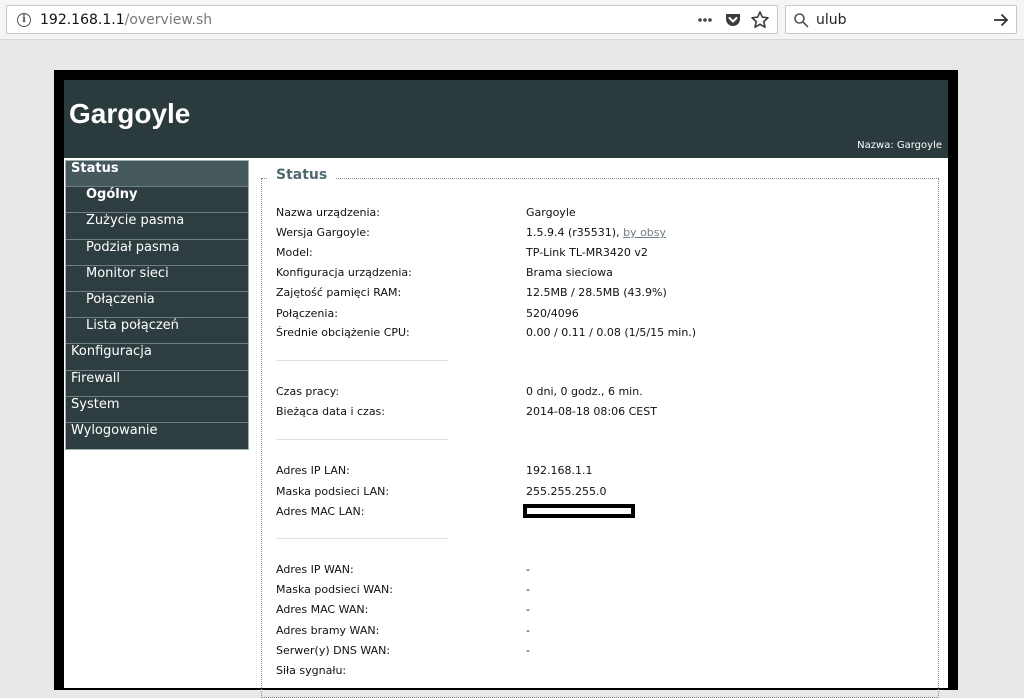 The height and width of the screenshot is (698, 1024). What do you see at coordinates (343, 332) in the screenshot?
I see `cpu-label: Średnie obciążenie CPU:` at bounding box center [343, 332].